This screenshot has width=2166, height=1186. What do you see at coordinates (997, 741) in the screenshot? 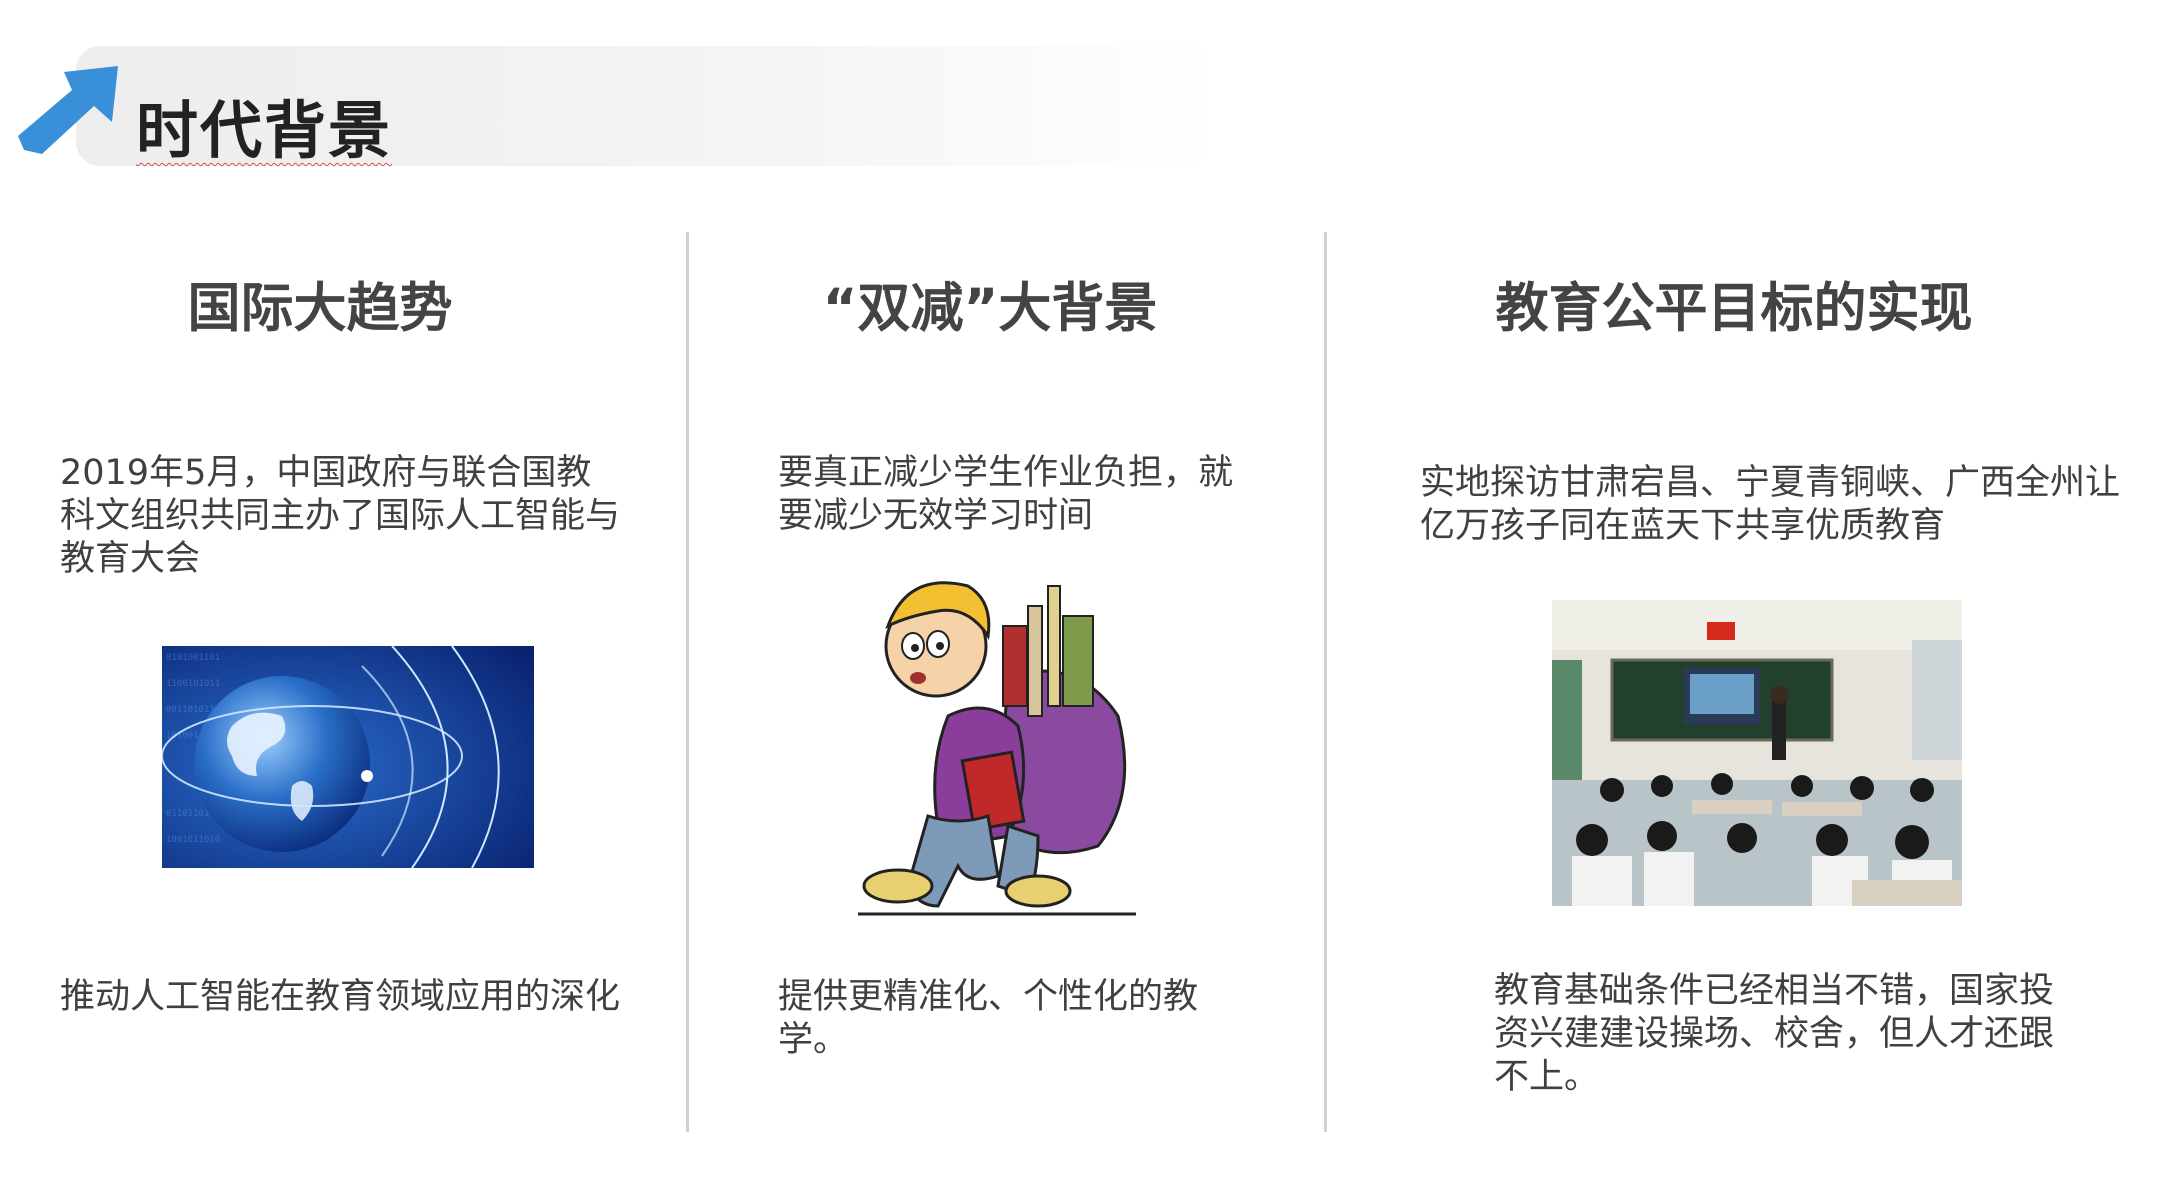
I see `student-heavy-backpack-image` at bounding box center [997, 741].